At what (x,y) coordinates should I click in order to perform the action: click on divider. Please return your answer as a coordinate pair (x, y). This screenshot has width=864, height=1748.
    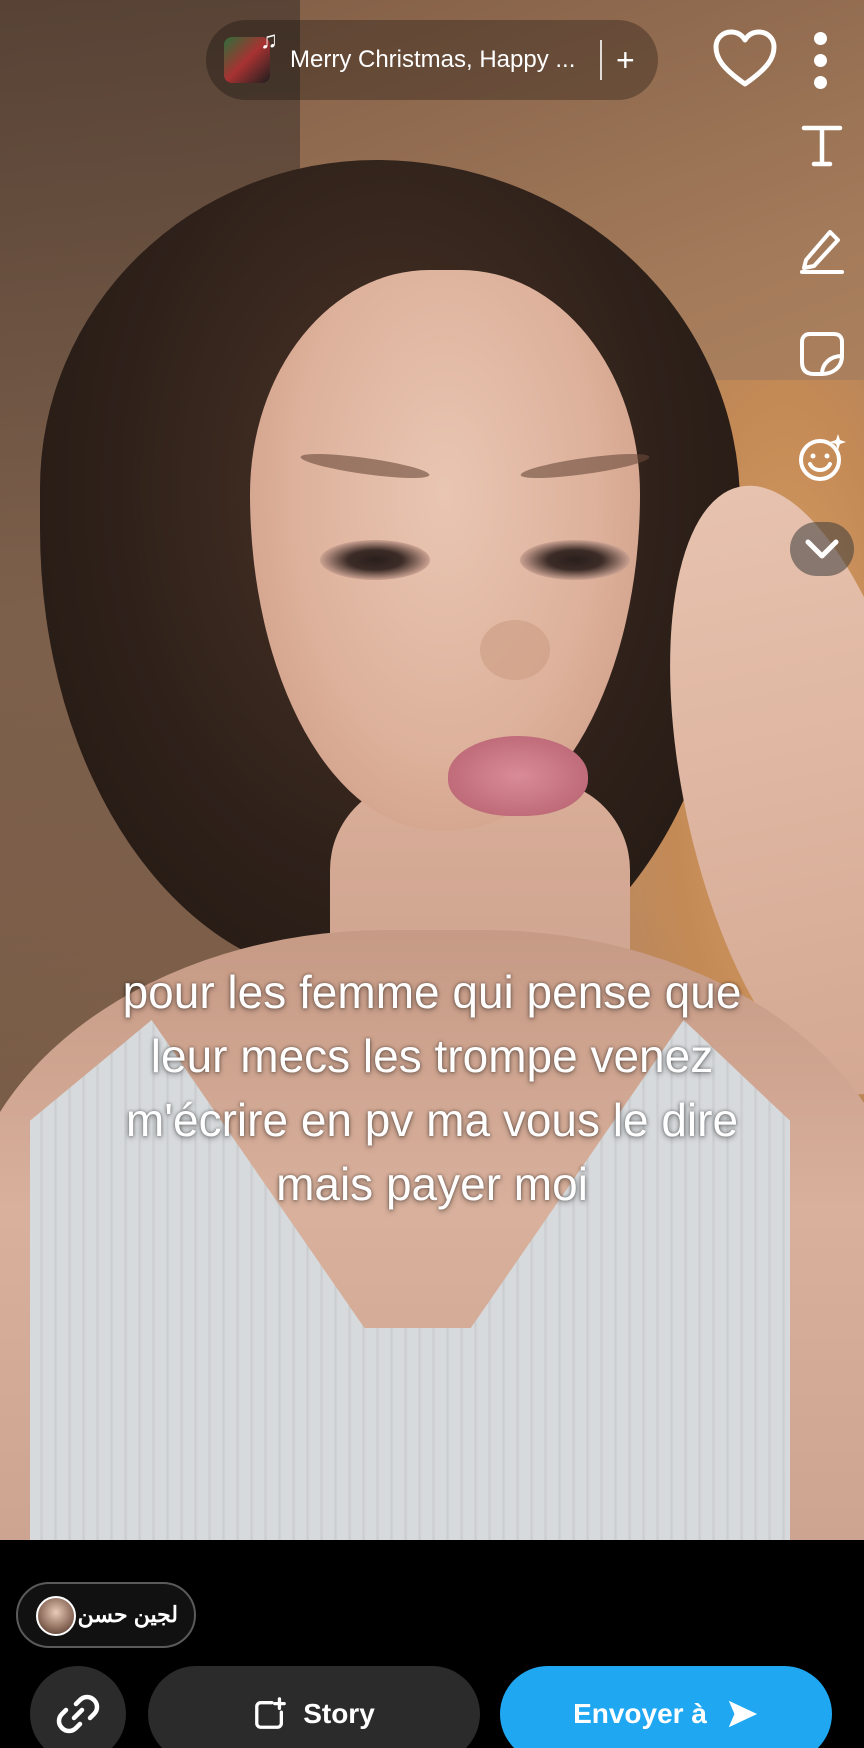
    Looking at the image, I should click on (601, 60).